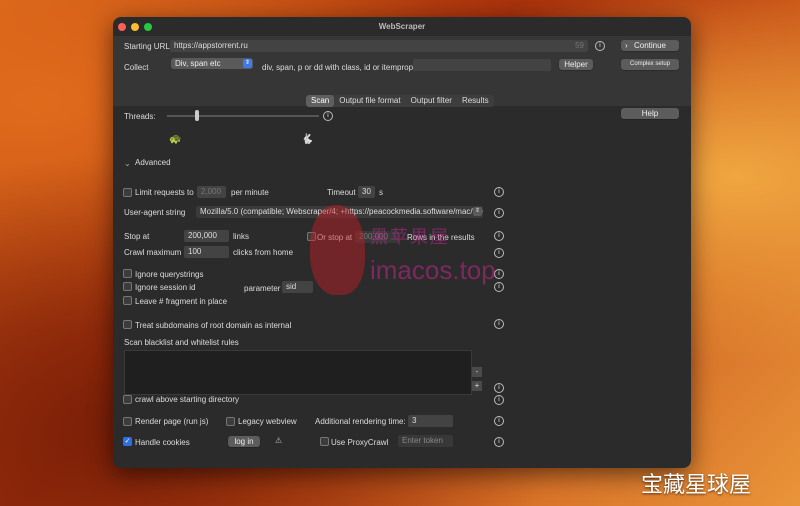 This screenshot has width=800, height=506. I want to click on helper-button: Helper, so click(576, 64).